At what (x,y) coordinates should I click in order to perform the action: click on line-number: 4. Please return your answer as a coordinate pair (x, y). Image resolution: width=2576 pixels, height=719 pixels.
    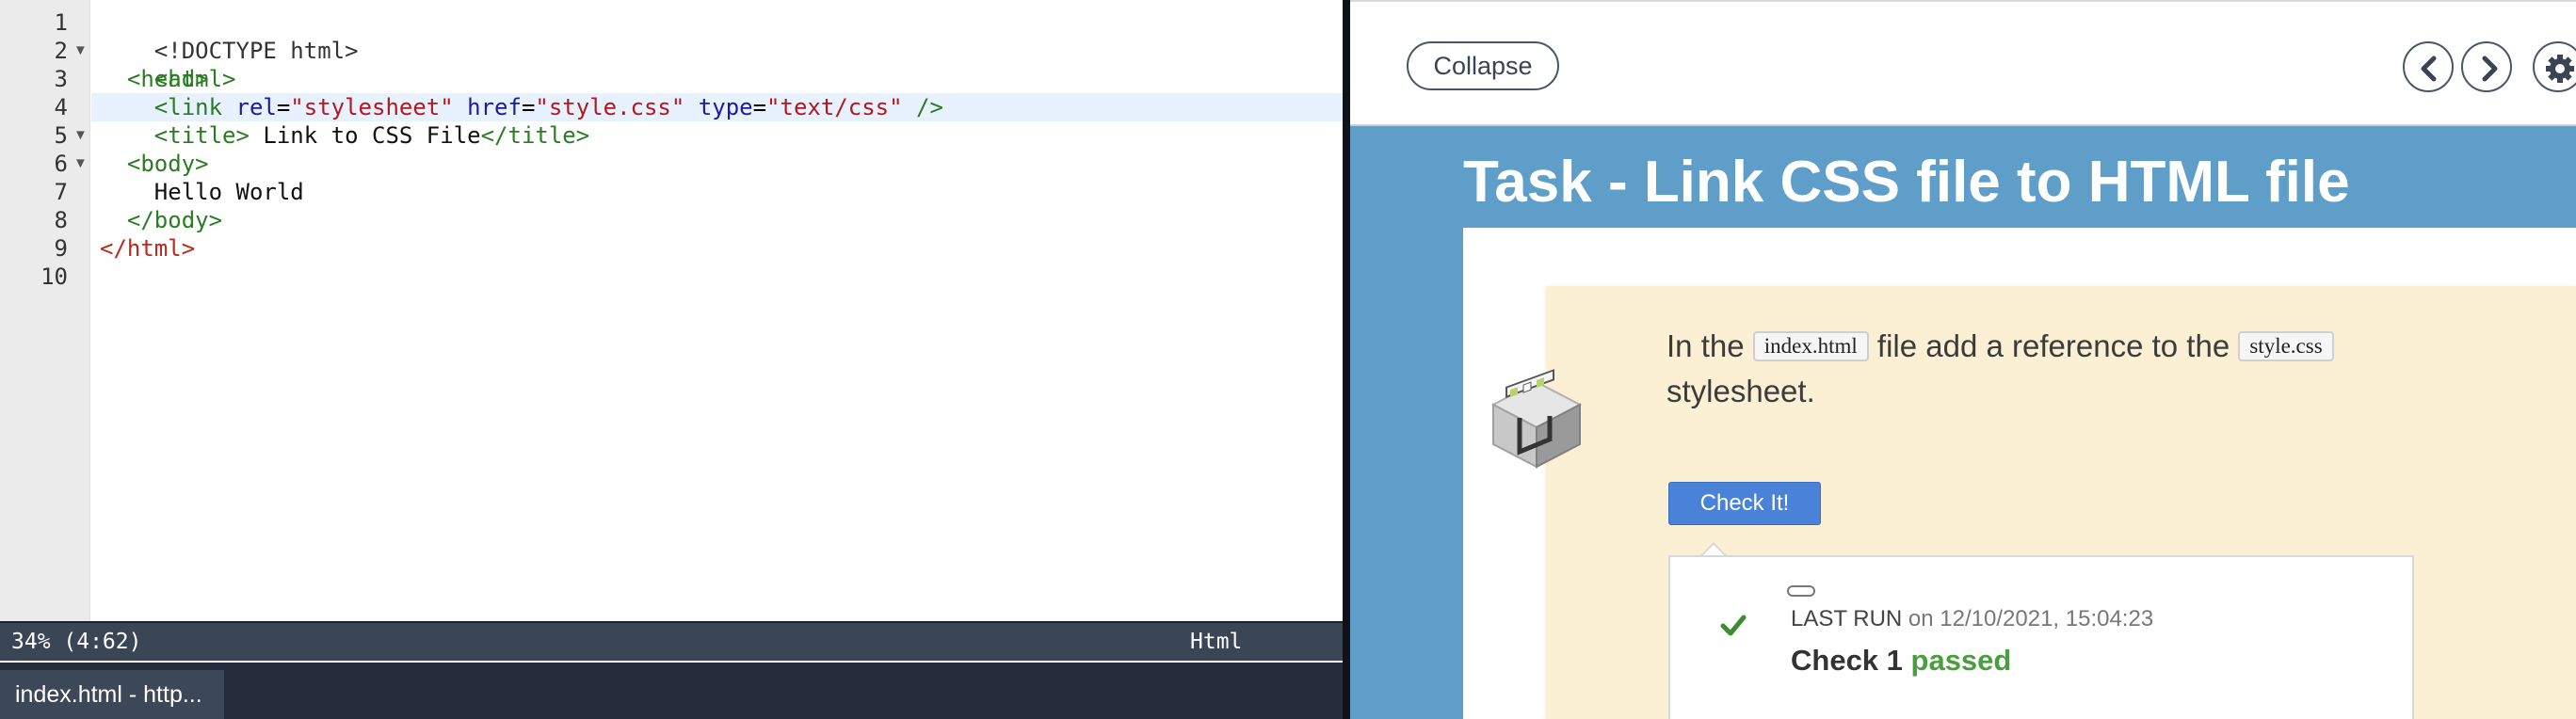
    Looking at the image, I should click on (61, 107).